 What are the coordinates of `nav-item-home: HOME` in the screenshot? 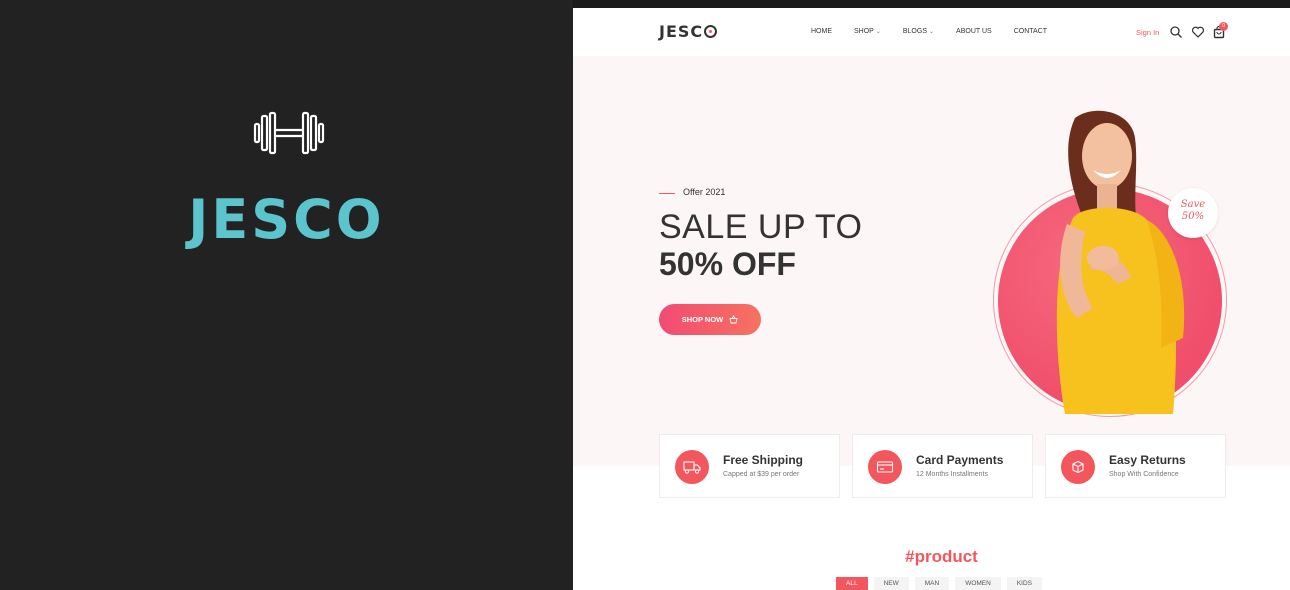 It's located at (821, 31).